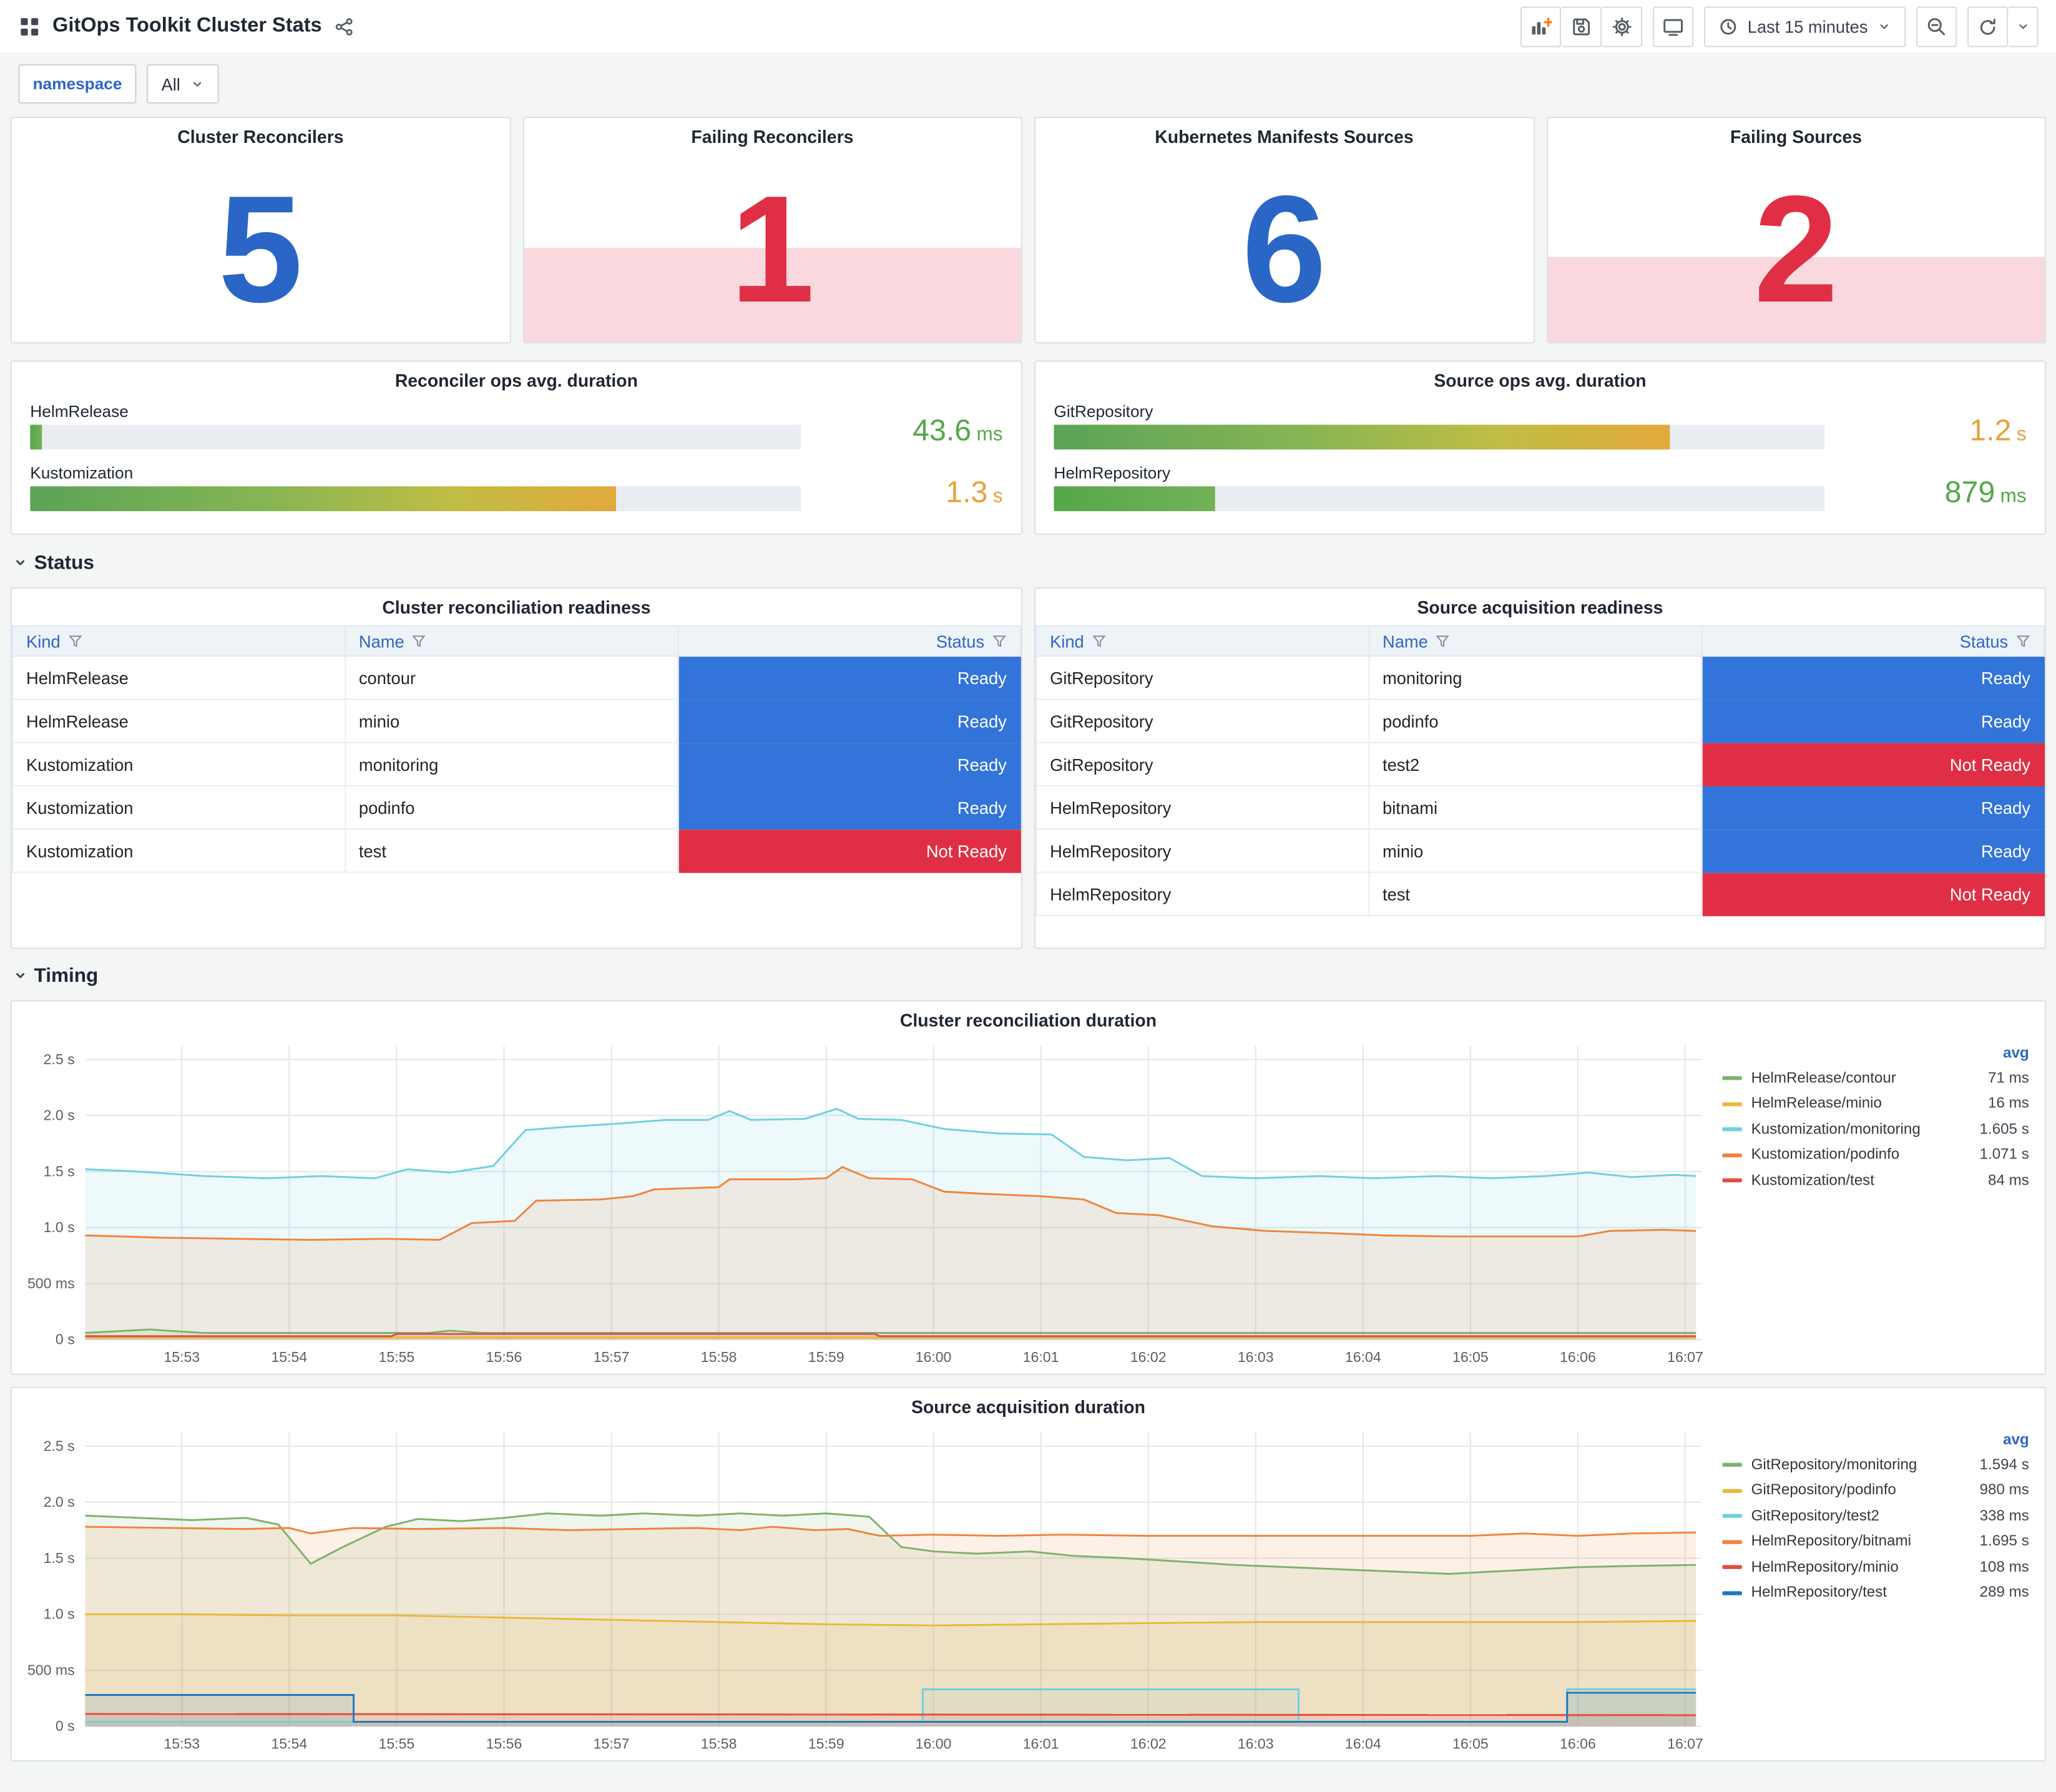 The width and height of the screenshot is (2056, 1792). I want to click on series-name: Kustomization/podinfo, so click(1825, 1155).